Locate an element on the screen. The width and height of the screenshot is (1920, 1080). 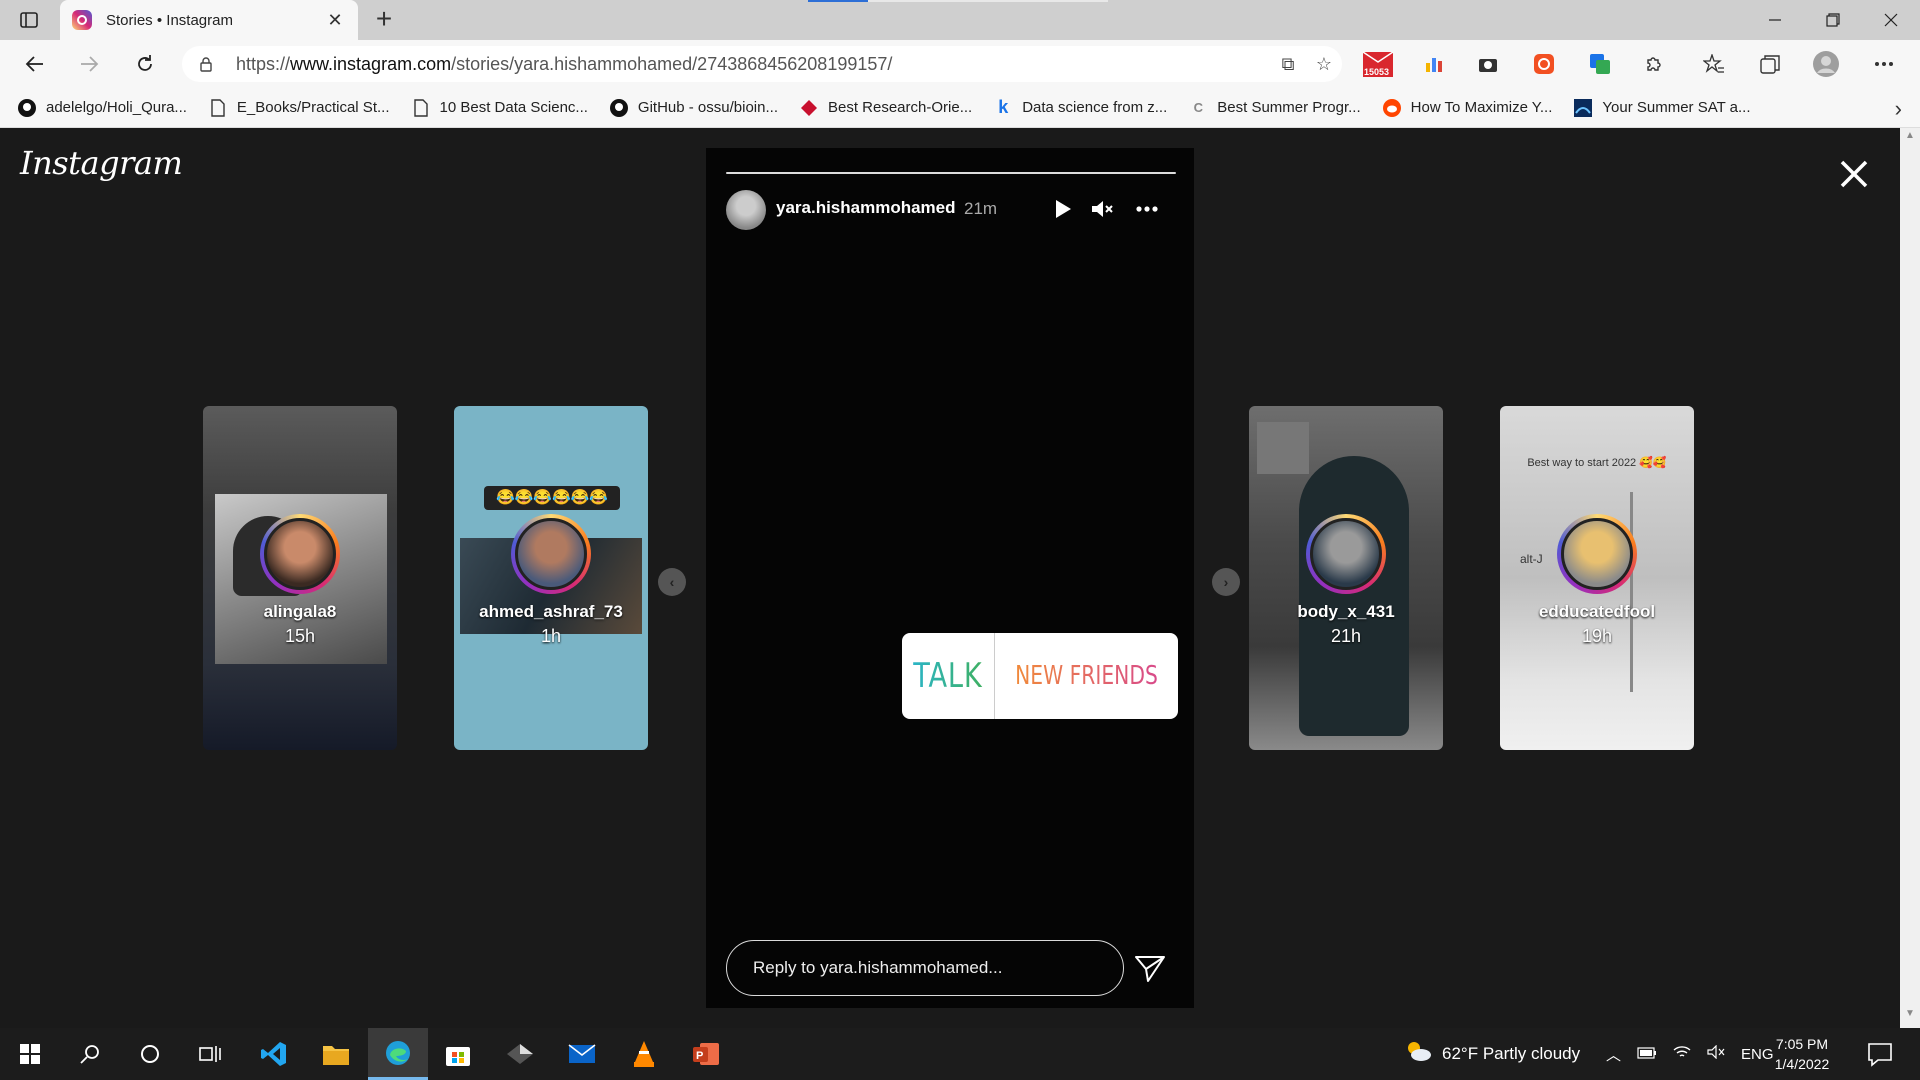
scroll-up-arrow-icon: ▲ is located at coordinates (1910, 139).